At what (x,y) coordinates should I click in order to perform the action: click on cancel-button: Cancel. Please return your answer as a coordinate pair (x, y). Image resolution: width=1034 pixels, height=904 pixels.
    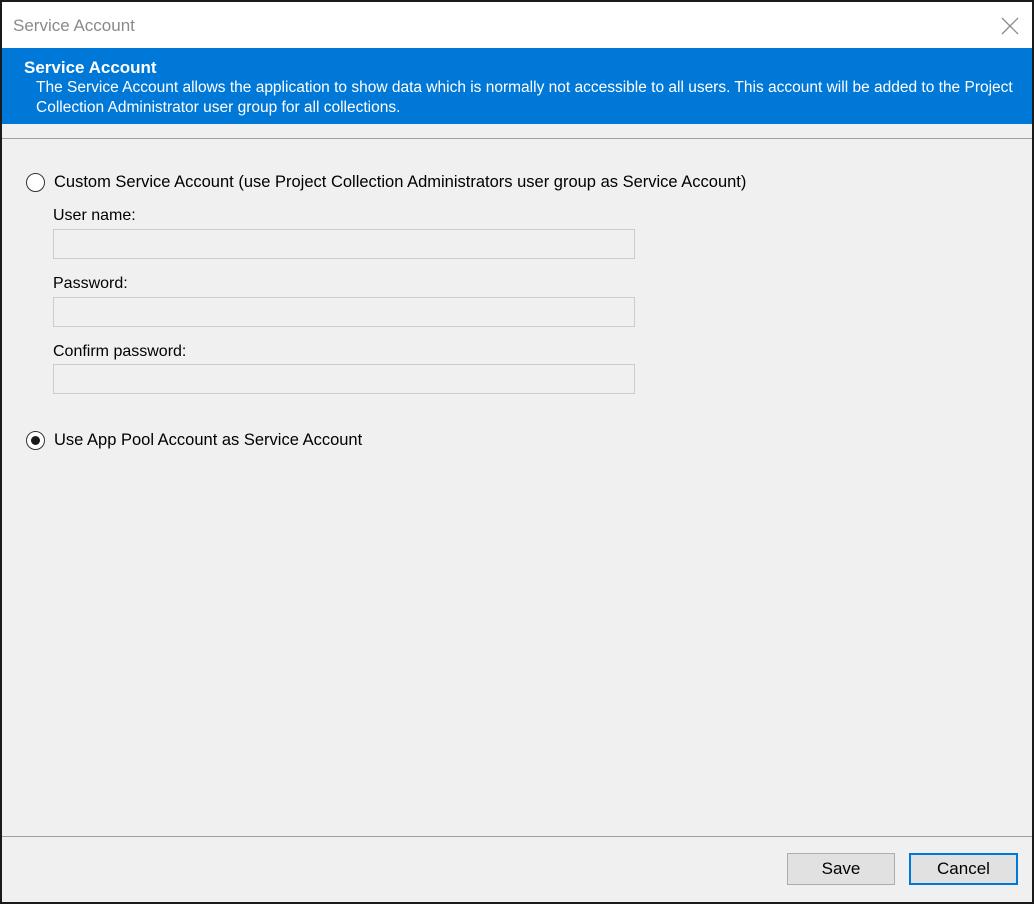
    Looking at the image, I should click on (963, 869).